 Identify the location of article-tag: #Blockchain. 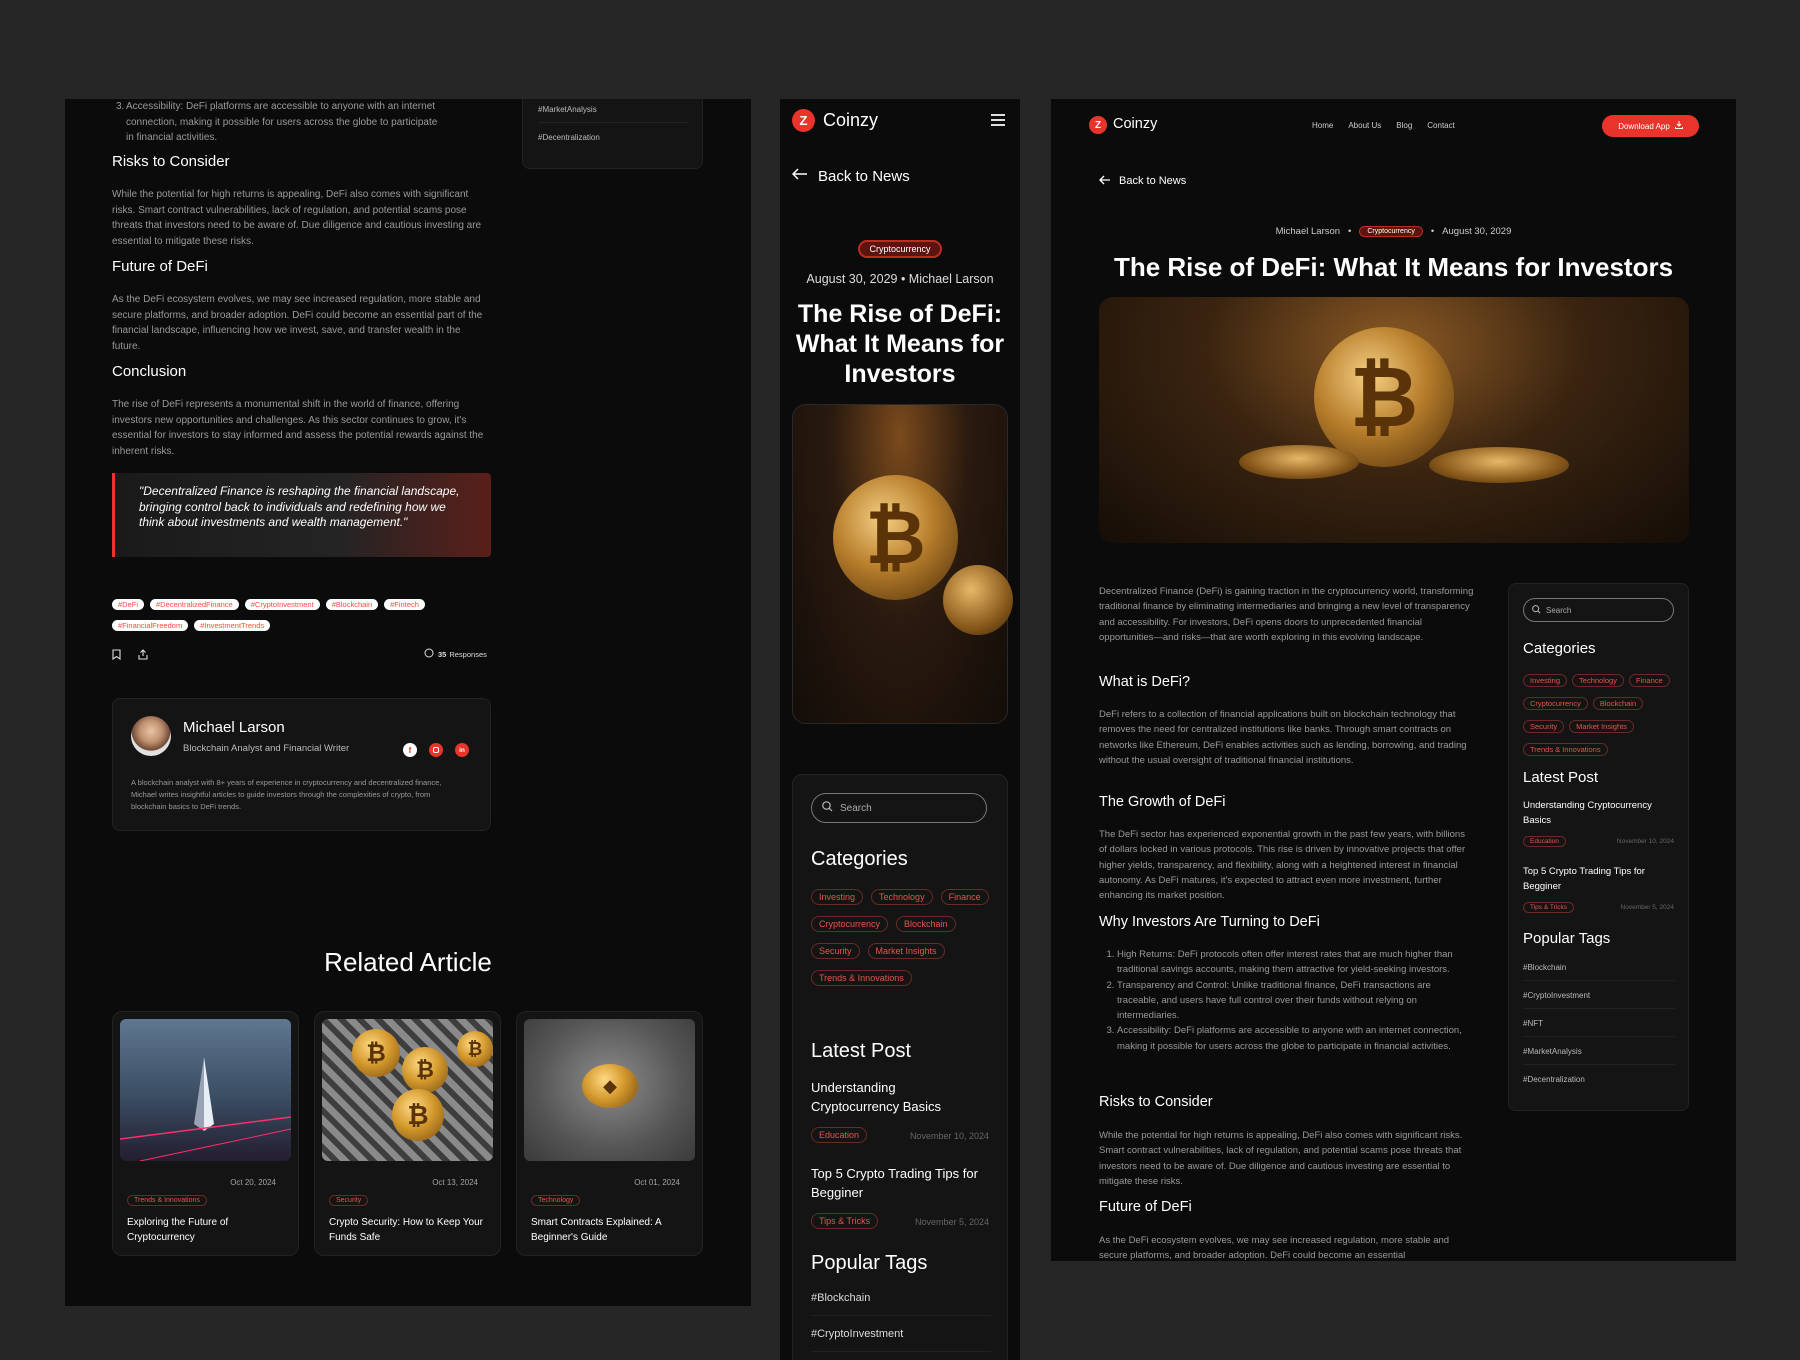
(352, 604).